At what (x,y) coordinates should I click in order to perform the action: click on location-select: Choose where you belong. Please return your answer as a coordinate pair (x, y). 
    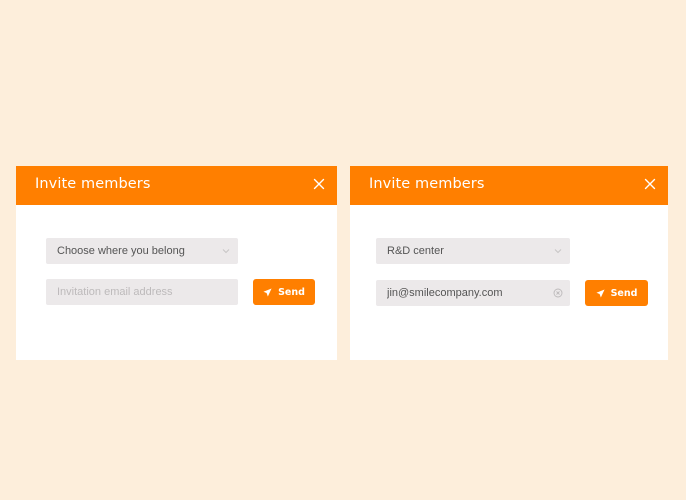
    Looking at the image, I should click on (142, 251).